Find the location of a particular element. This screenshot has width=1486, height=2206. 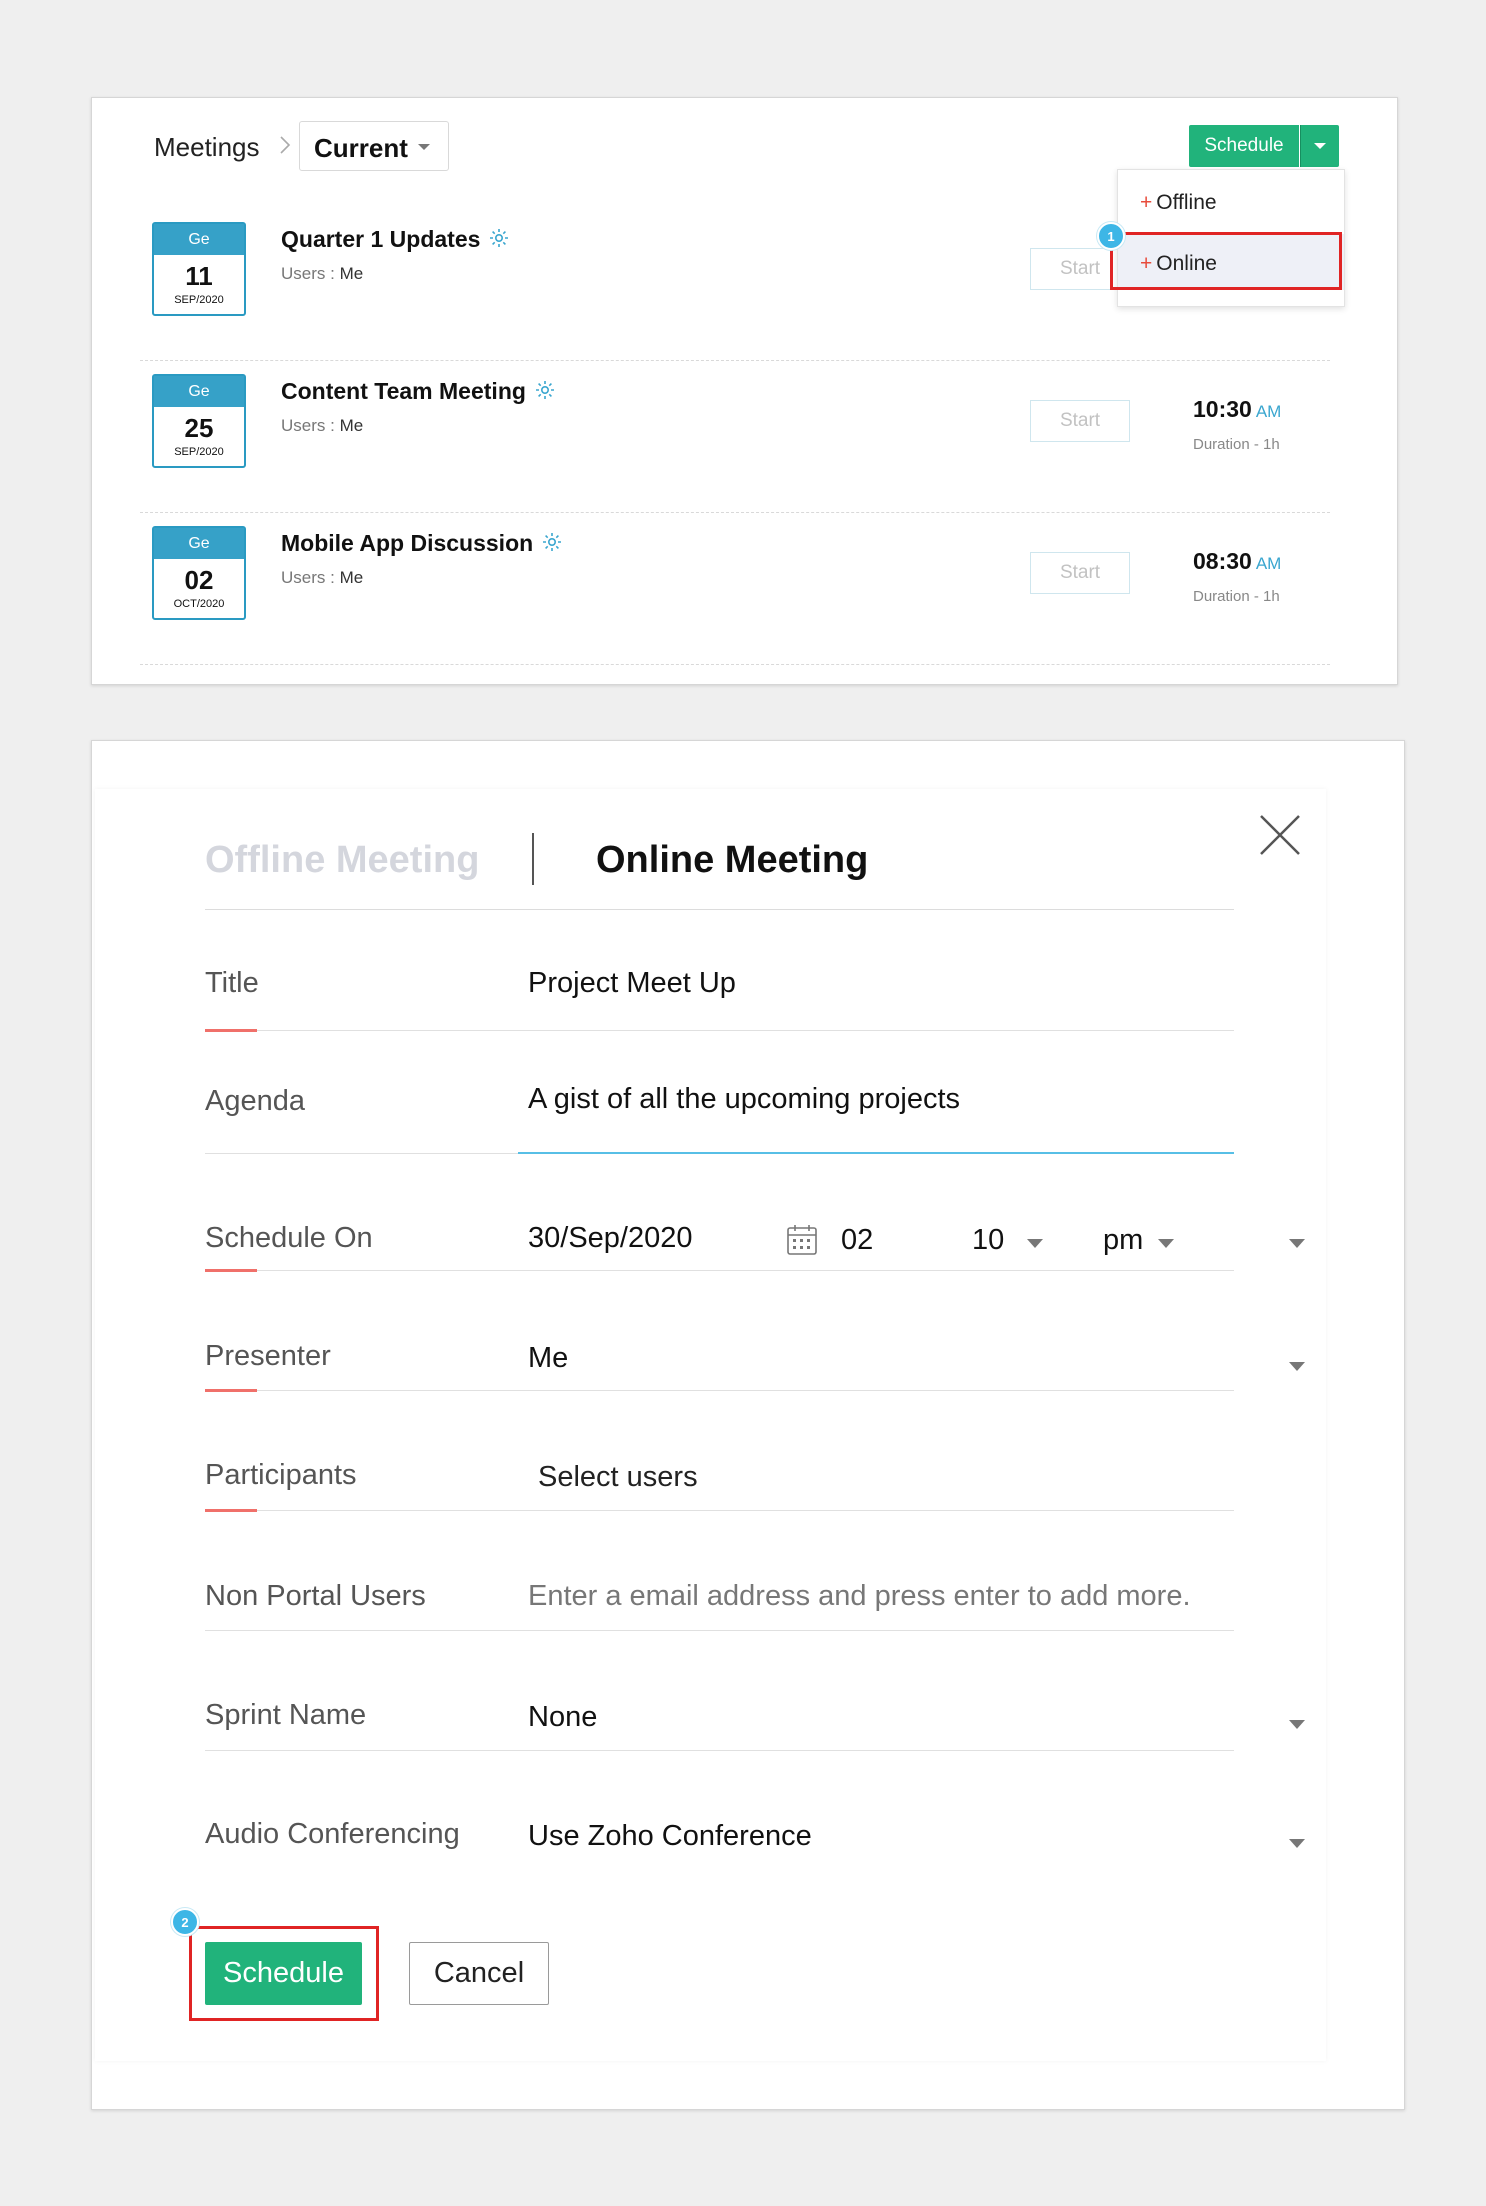

schedule-button: Schedule is located at coordinates (1244, 146).